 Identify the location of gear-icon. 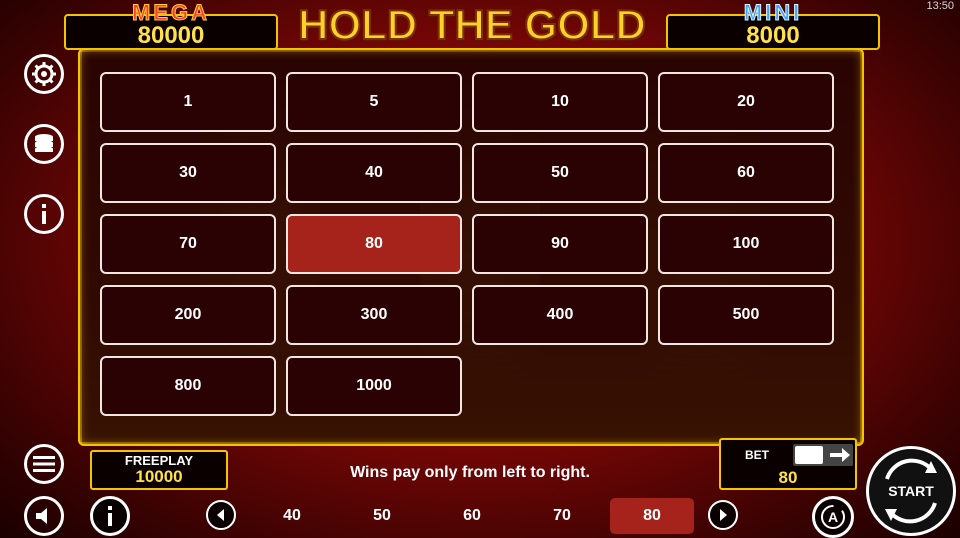
(44, 74).